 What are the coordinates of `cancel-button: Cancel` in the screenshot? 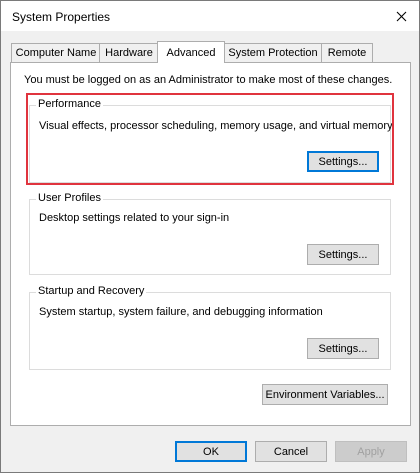 It's located at (291, 451).